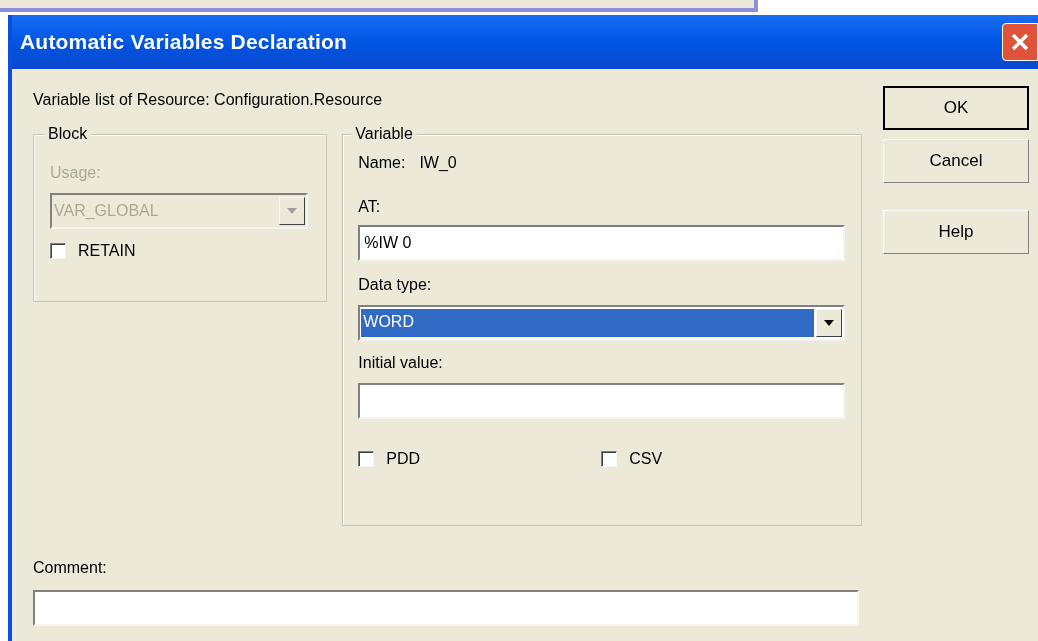 The width and height of the screenshot is (1038, 641). I want to click on name-value: IW_0, so click(438, 163).